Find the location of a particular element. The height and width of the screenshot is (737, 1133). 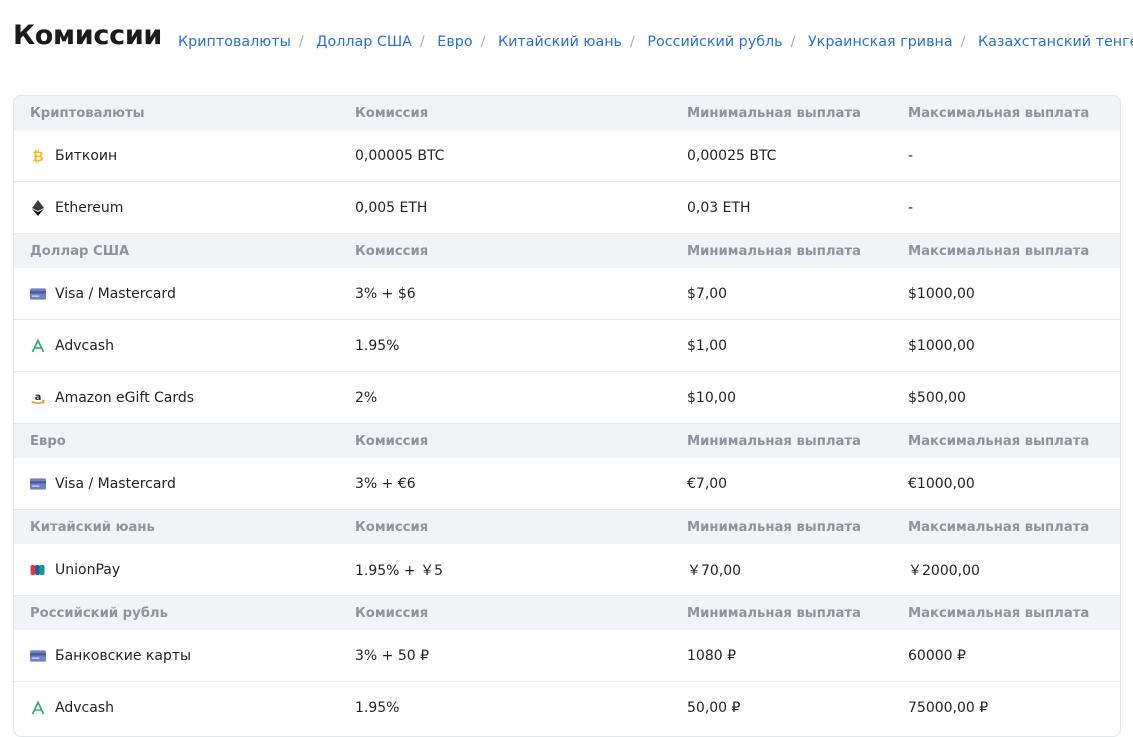

table-row: a Amazon eGift Cards 2% $10,00 $500,00 is located at coordinates (567, 398).